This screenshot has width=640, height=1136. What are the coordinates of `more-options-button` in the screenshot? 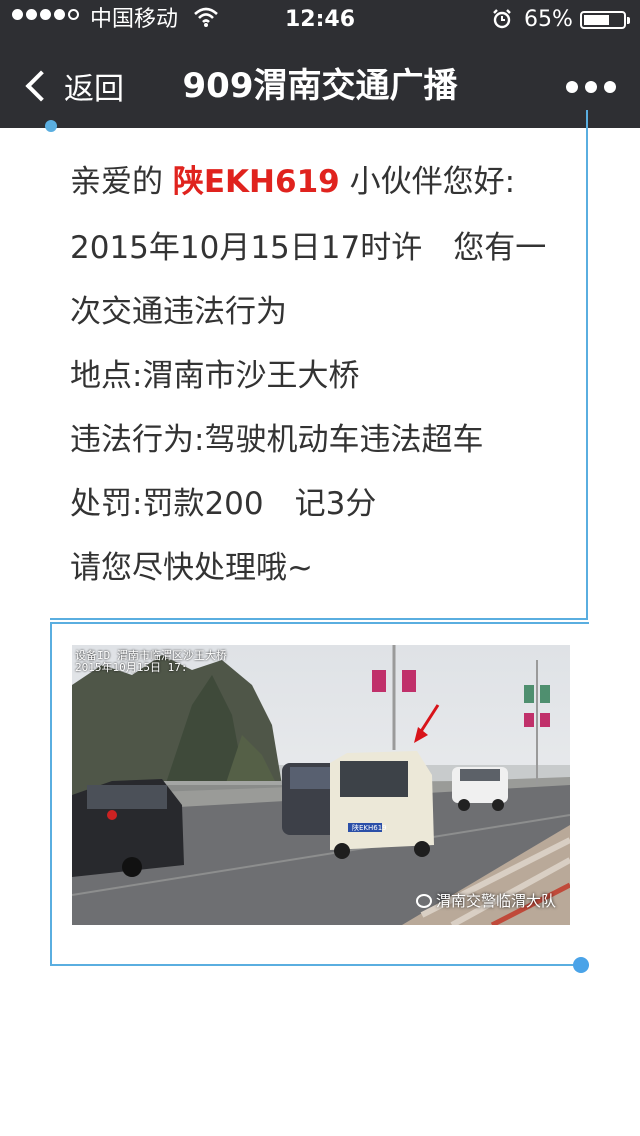 It's located at (591, 87).